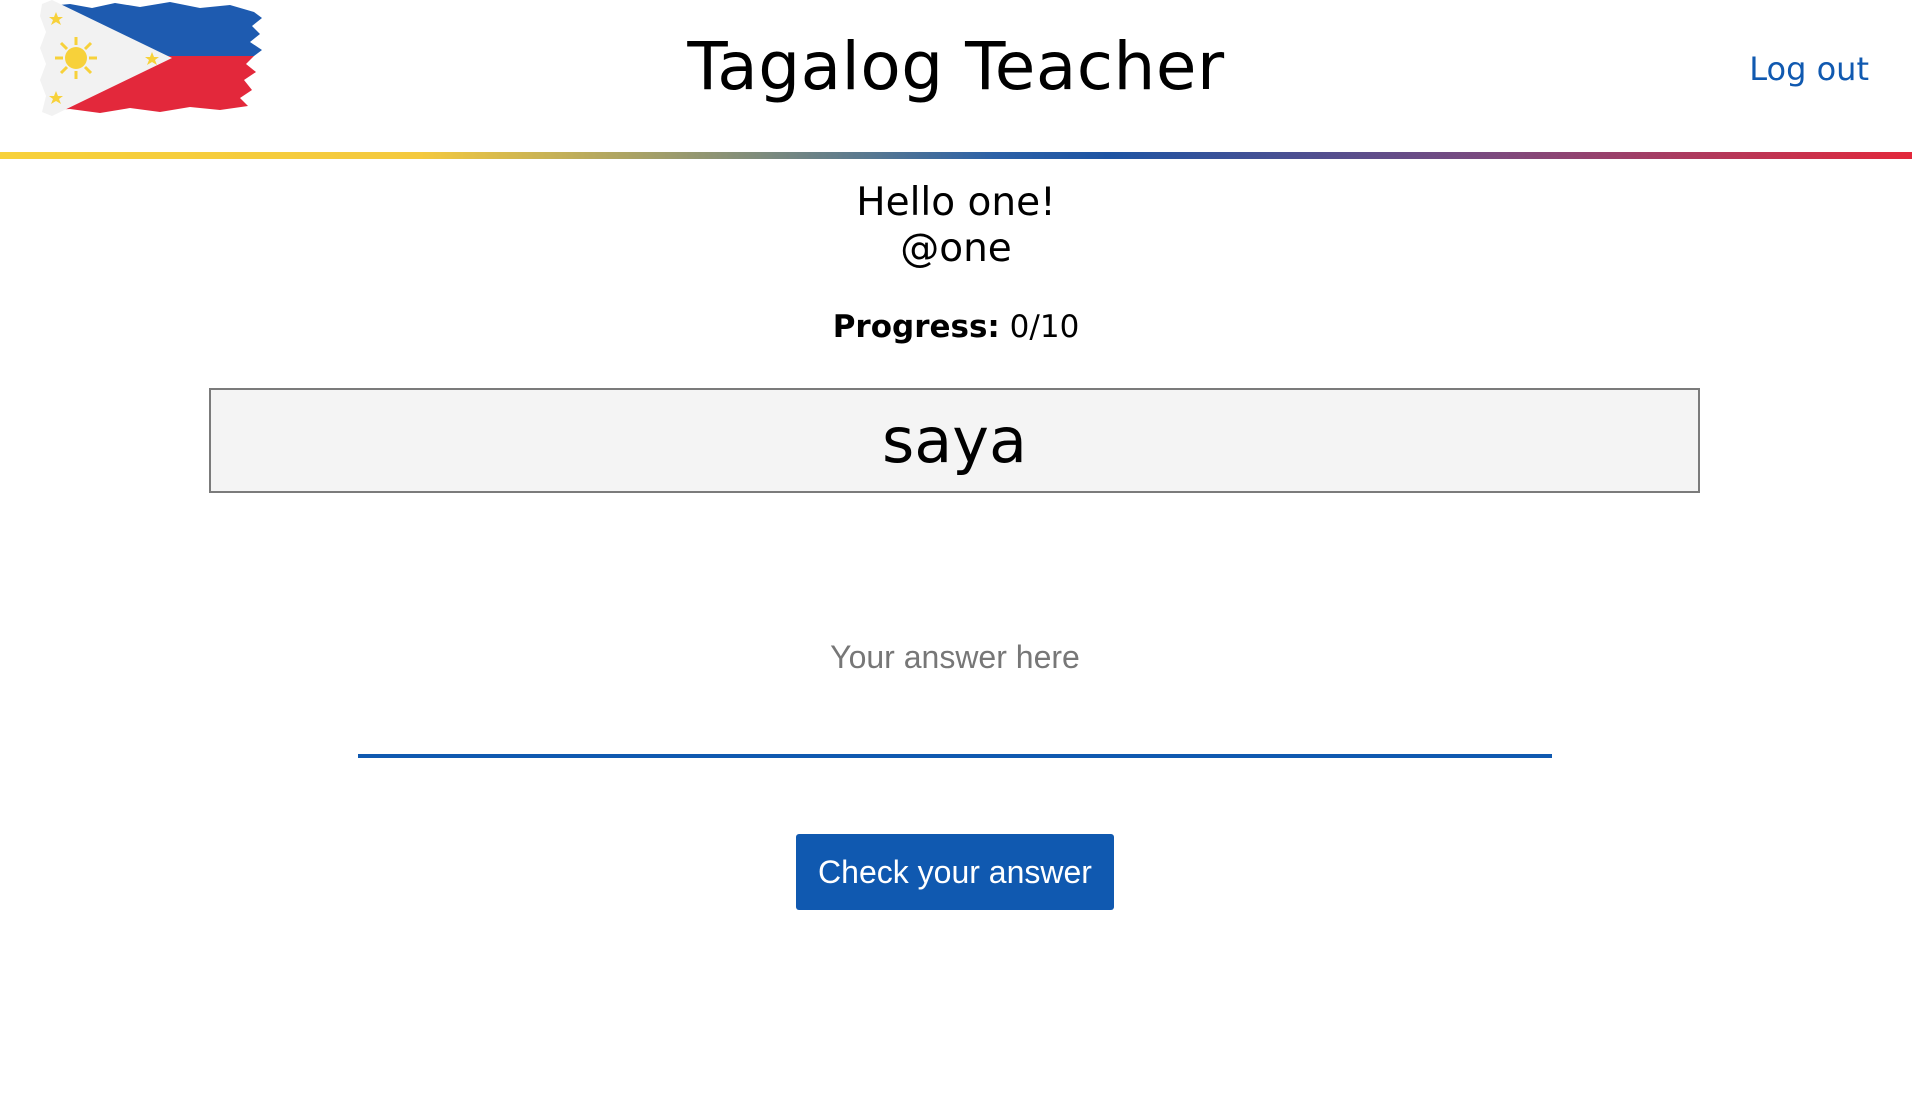 The image size is (1912, 1116). I want to click on greeting-text: Hello one!, so click(956, 202).